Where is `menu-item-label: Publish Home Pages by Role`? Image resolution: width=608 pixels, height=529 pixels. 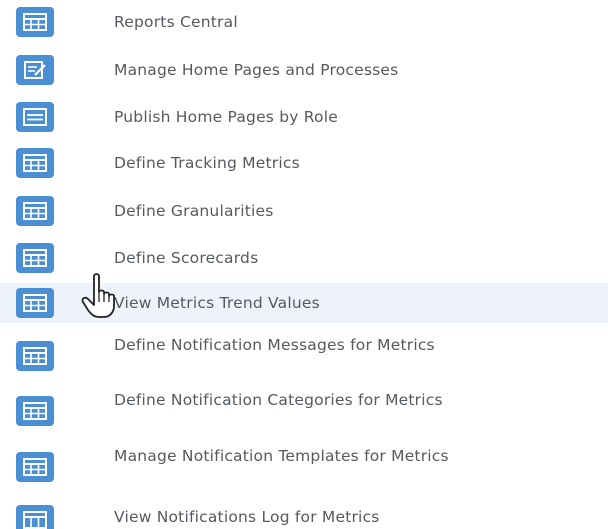 menu-item-label: Publish Home Pages by Role is located at coordinates (226, 117).